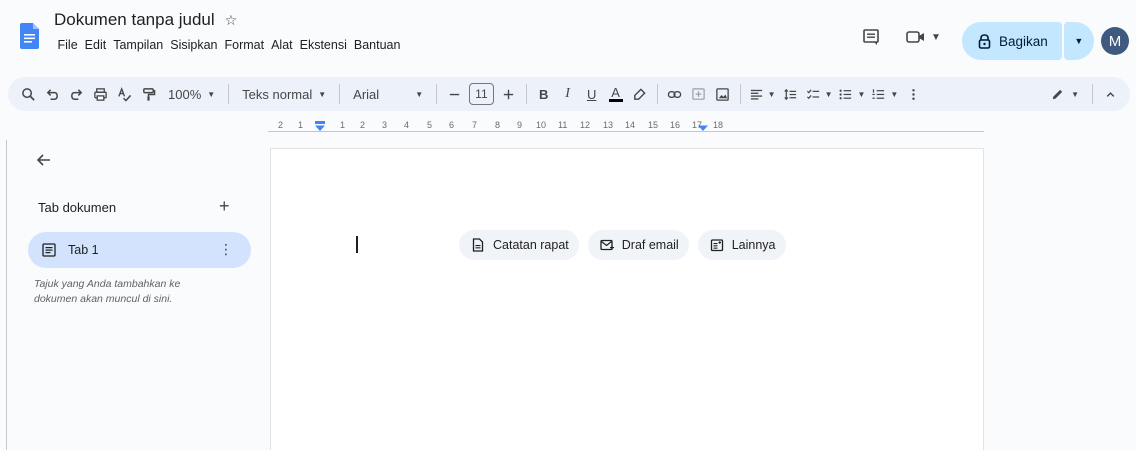 The image size is (1136, 450). I want to click on highlighter-icon, so click(640, 93).